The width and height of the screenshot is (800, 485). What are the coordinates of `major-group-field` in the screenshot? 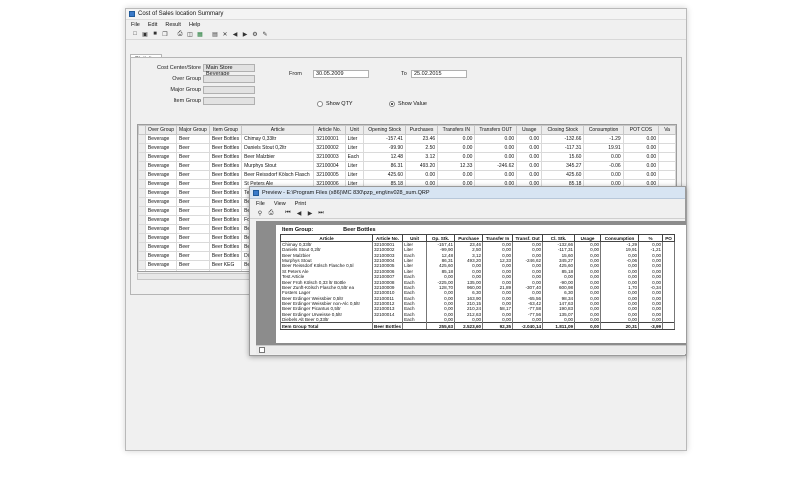 It's located at (229, 90).